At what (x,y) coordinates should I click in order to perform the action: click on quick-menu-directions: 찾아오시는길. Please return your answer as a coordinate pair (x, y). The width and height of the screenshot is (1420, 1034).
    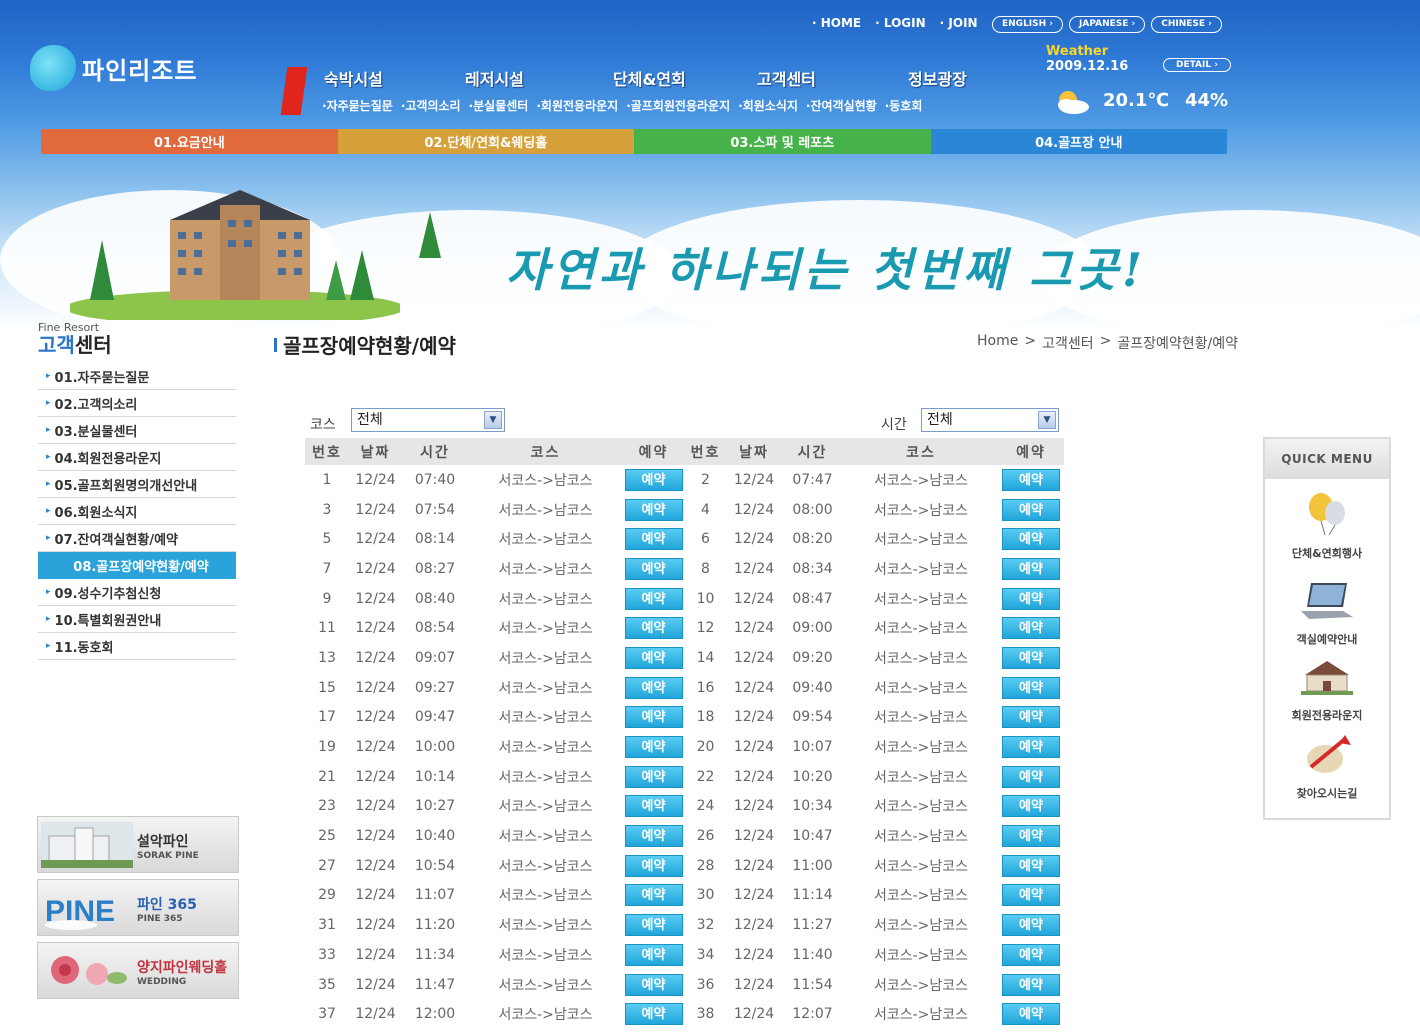
    Looking at the image, I should click on (1327, 766).